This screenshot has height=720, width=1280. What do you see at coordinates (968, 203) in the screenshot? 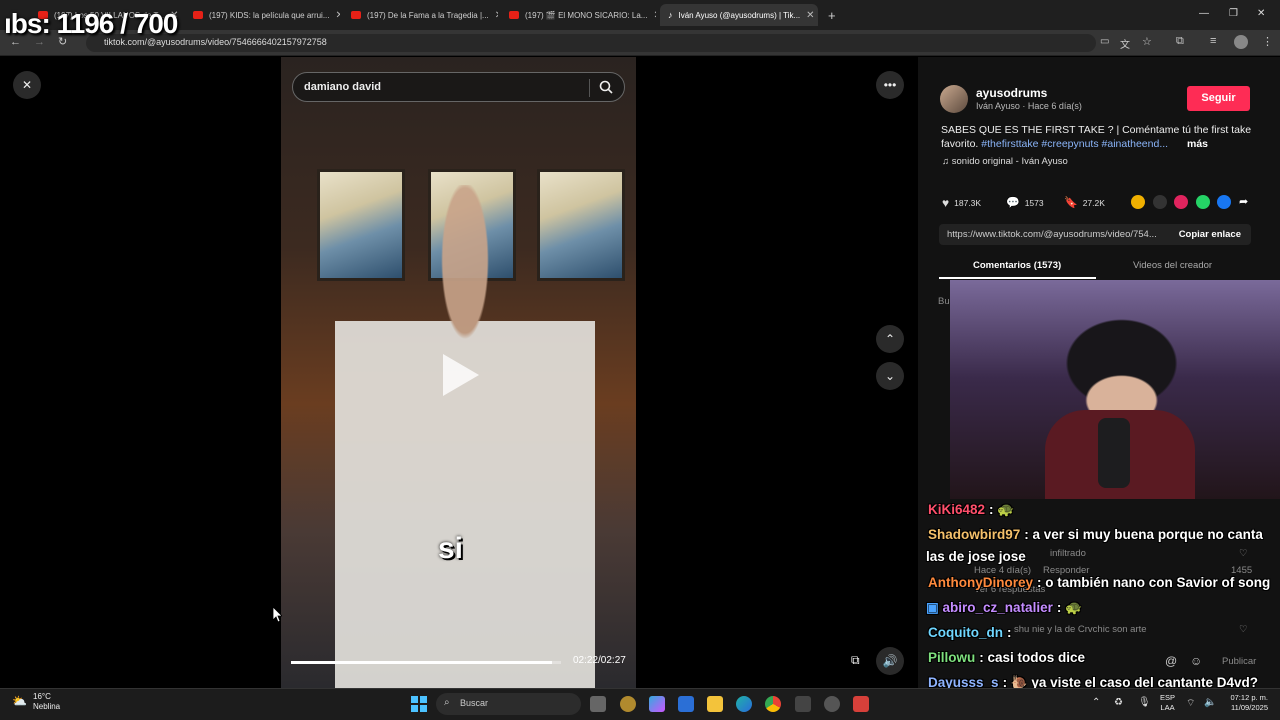
I see `likes-count: 187.3K` at bounding box center [968, 203].